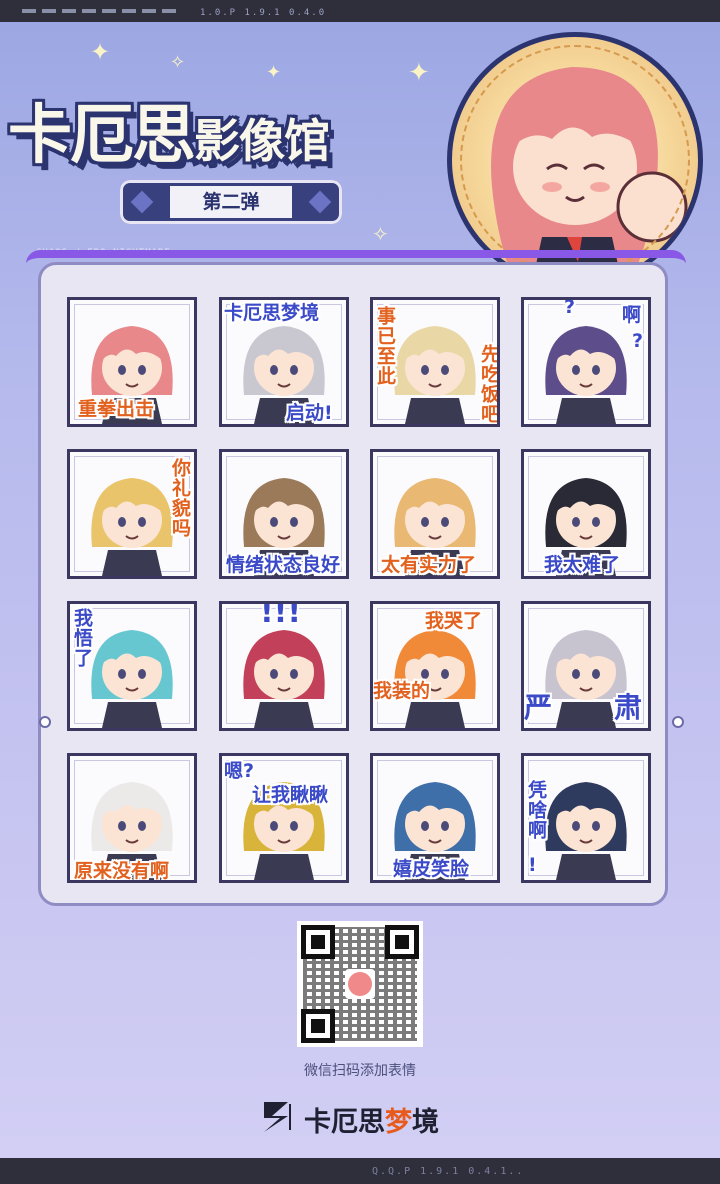  What do you see at coordinates (628, 707) in the screenshot?
I see `sticker-caption: 肃` at bounding box center [628, 707].